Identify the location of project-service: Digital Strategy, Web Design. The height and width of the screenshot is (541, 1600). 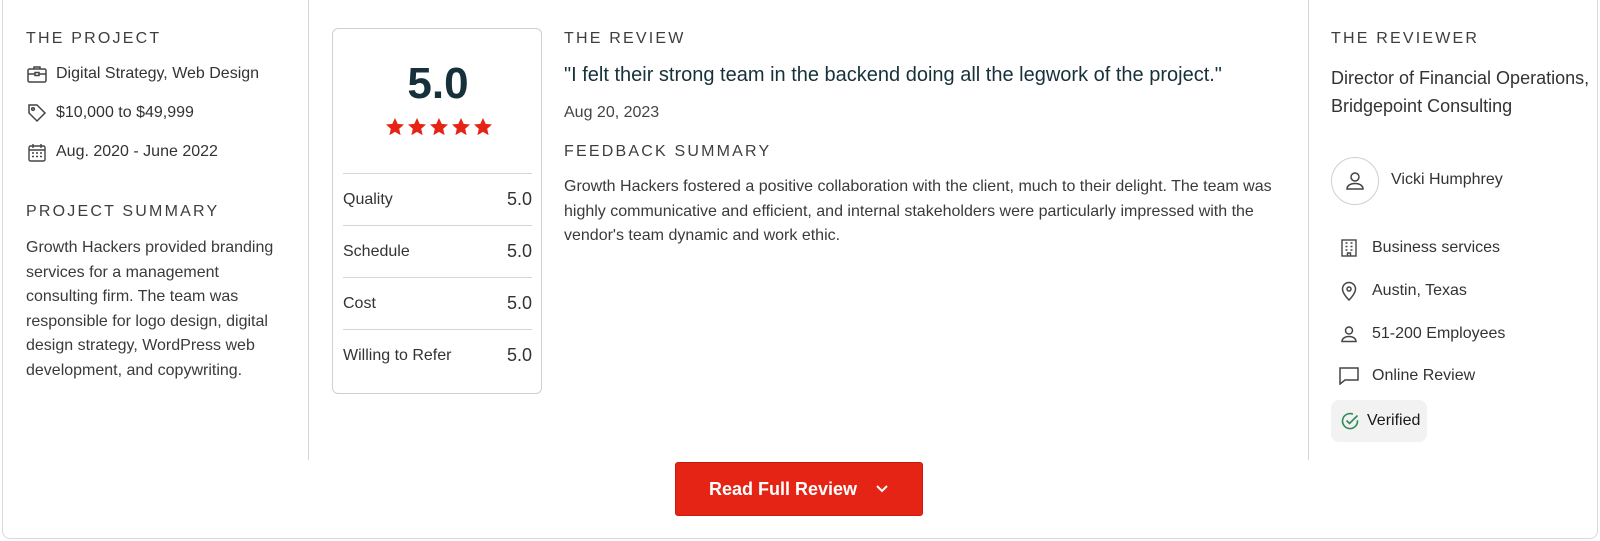
(142, 74).